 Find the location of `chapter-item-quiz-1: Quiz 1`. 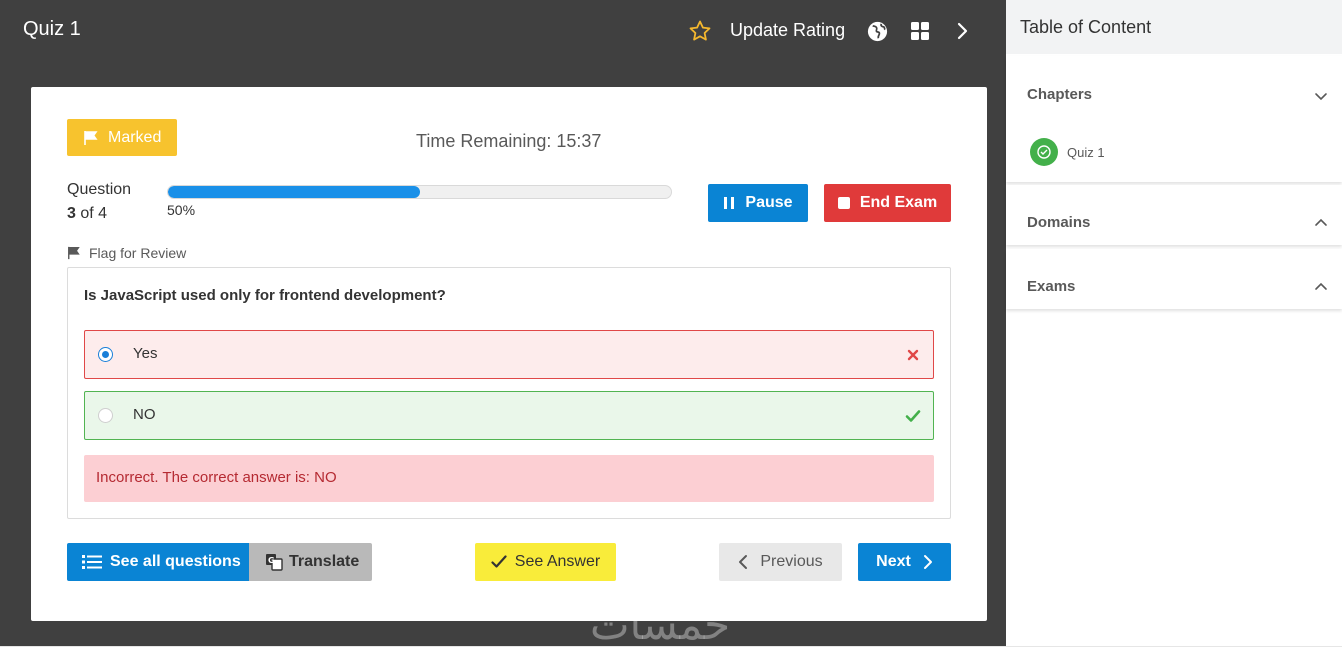

chapter-item-quiz-1: Quiz 1 is located at coordinates (1067, 152).